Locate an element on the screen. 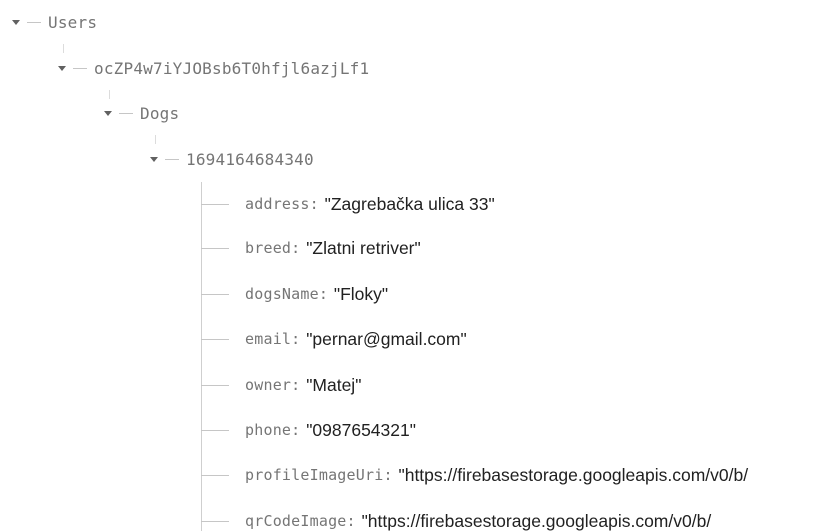 Image resolution: width=815 pixels, height=531 pixels. field-value: "0987654321" is located at coordinates (361, 430).